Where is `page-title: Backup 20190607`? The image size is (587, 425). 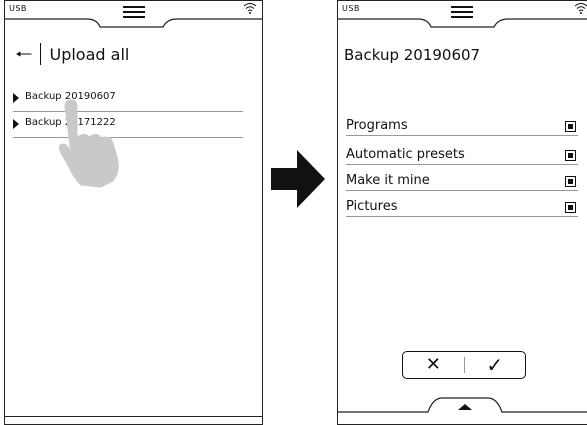 page-title: Backup 20190607 is located at coordinates (412, 55).